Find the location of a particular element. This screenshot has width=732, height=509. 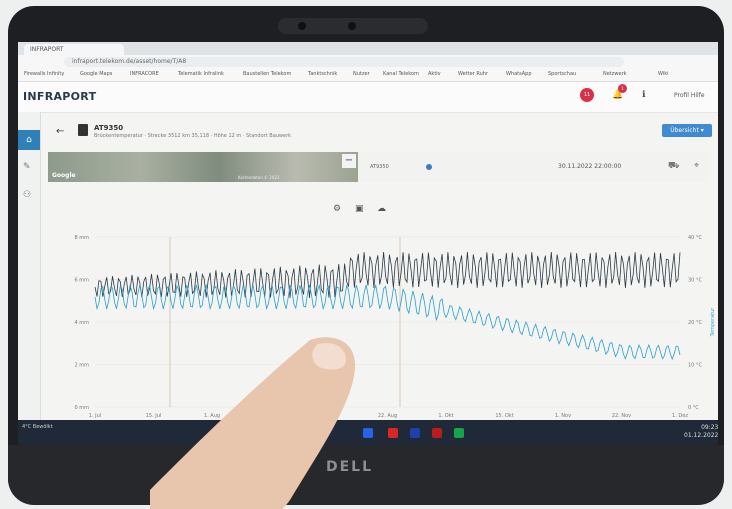

series-line-dark is located at coordinates (387, 275).